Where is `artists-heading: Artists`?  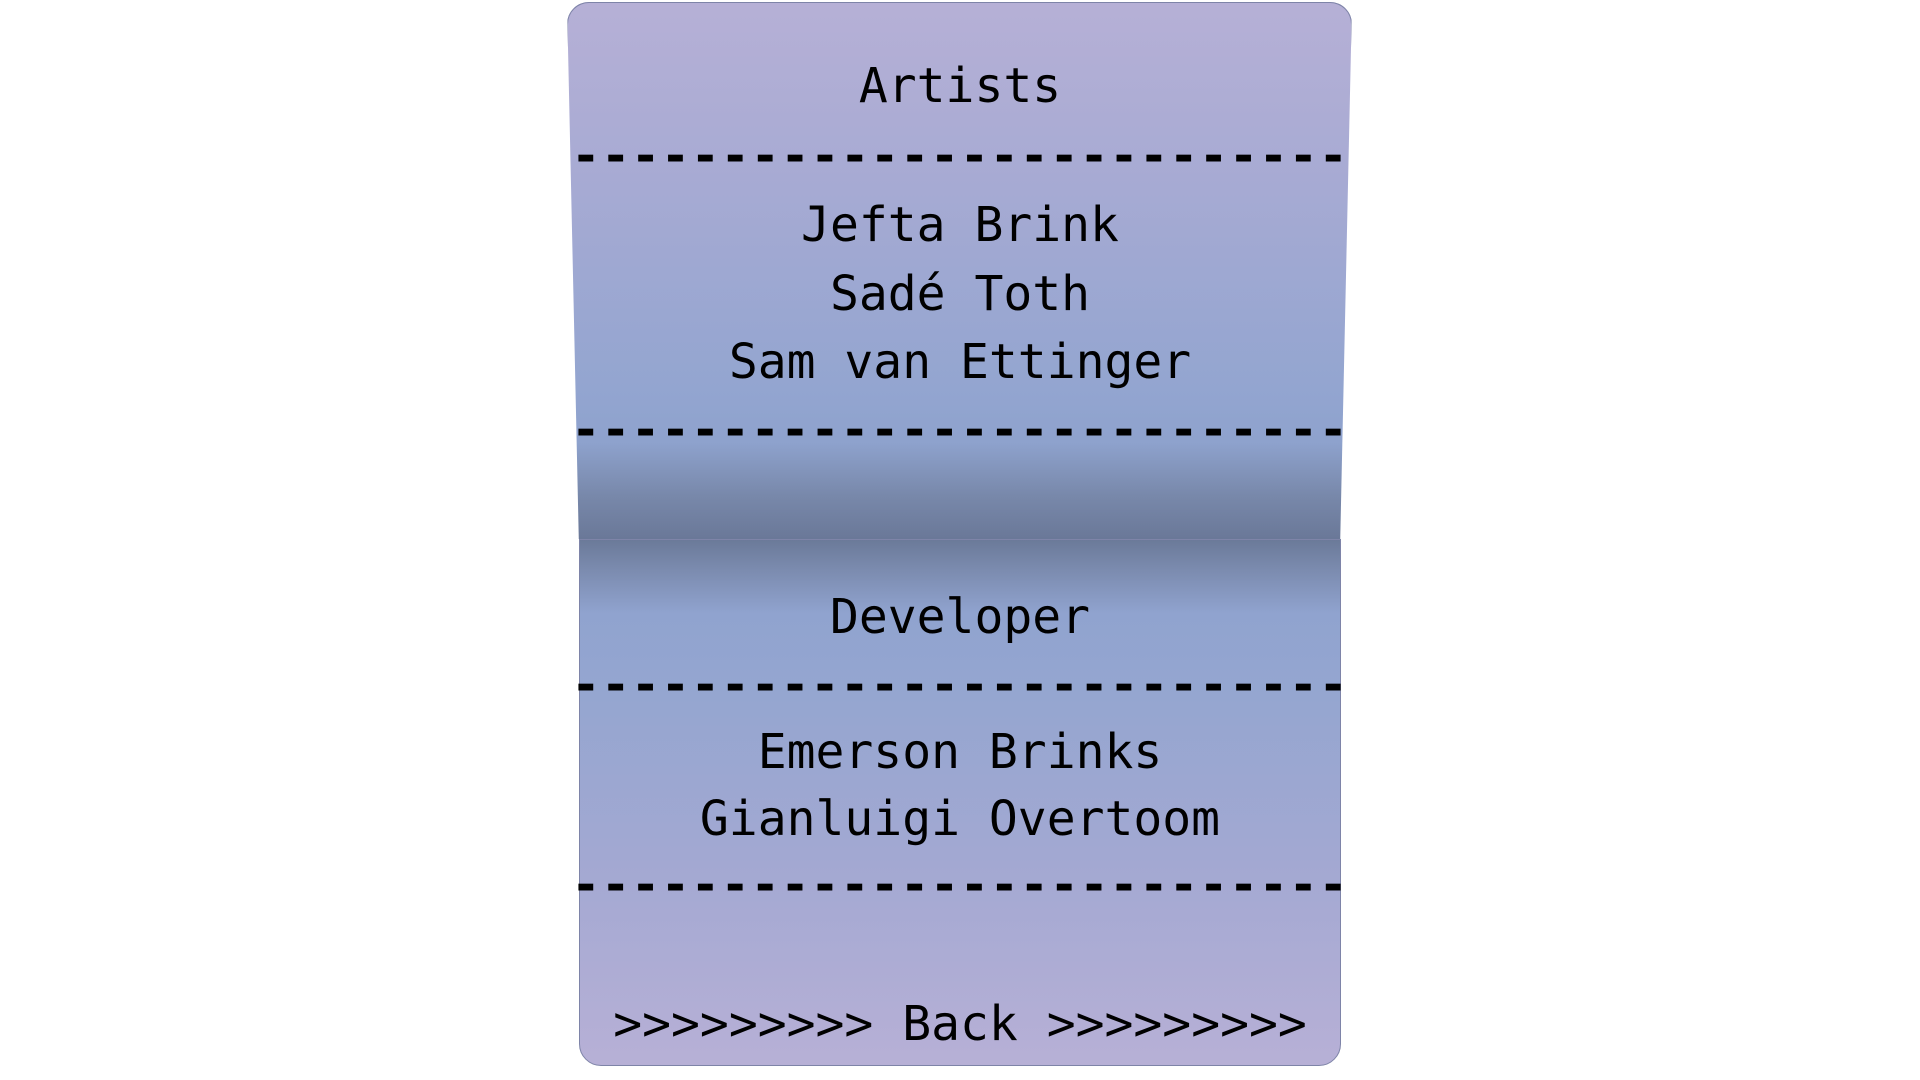
artists-heading: Artists is located at coordinates (960, 86).